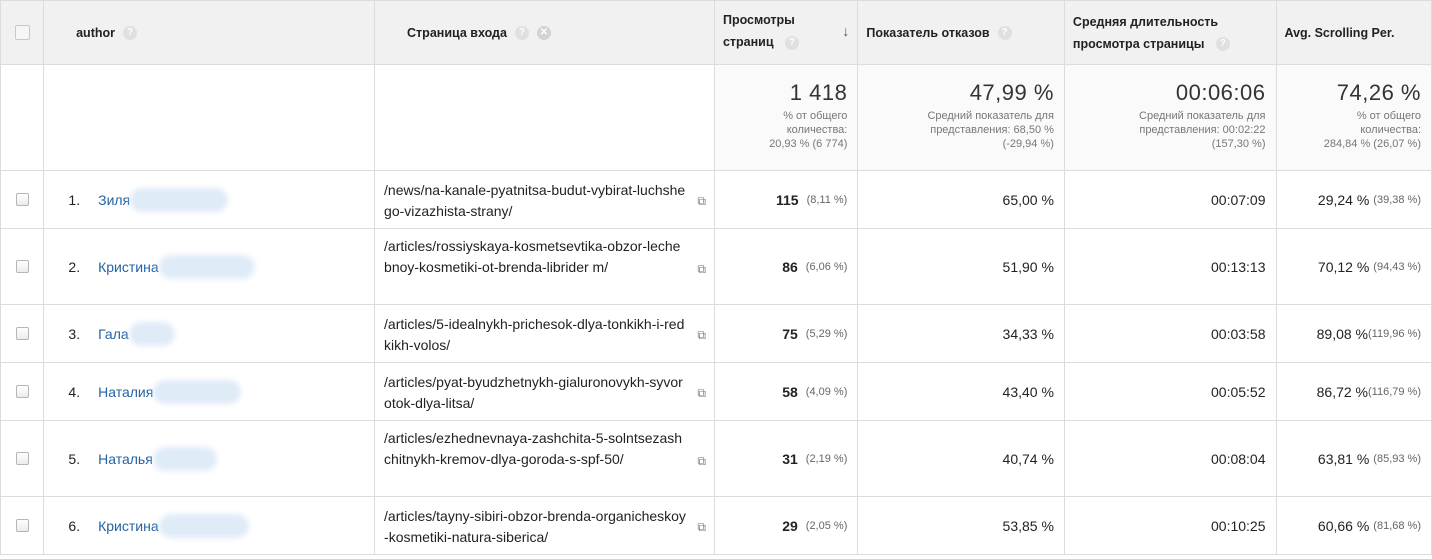  I want to click on duration-value: 00:03:58, so click(1238, 333).